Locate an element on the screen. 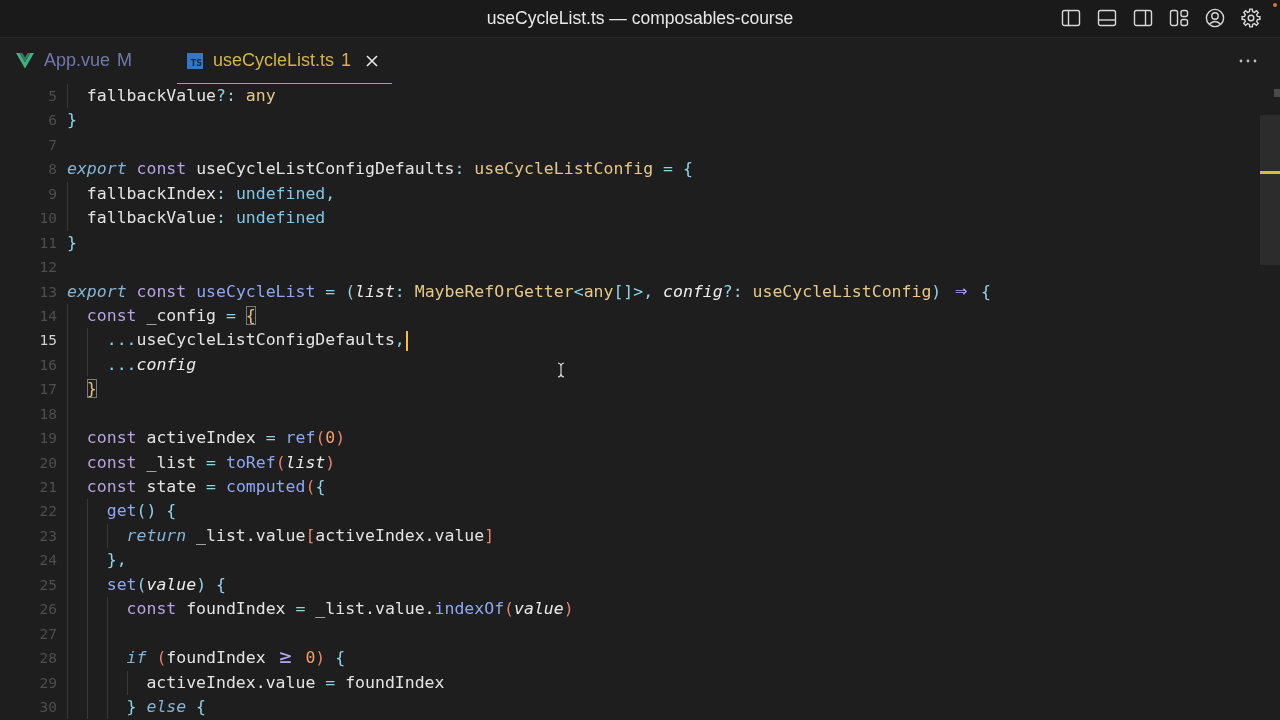  code-line: const _config = { is located at coordinates (171, 315).